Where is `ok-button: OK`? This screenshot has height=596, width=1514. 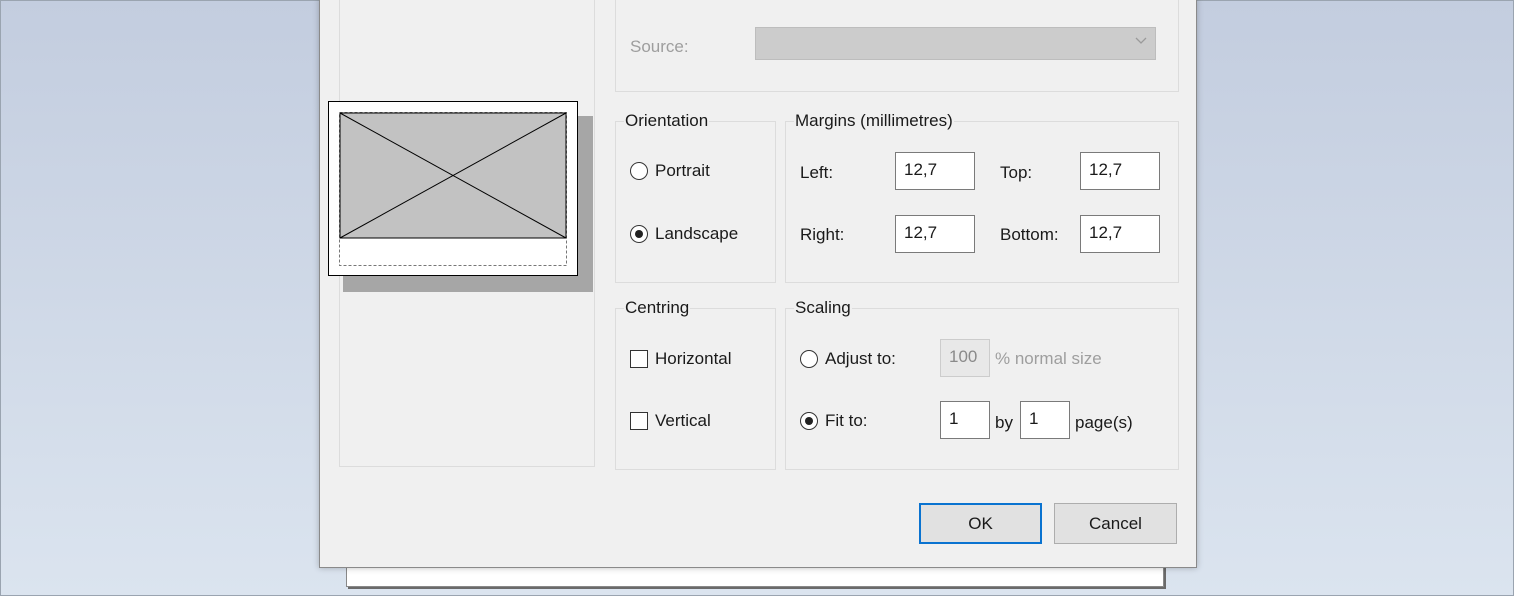 ok-button: OK is located at coordinates (980, 523).